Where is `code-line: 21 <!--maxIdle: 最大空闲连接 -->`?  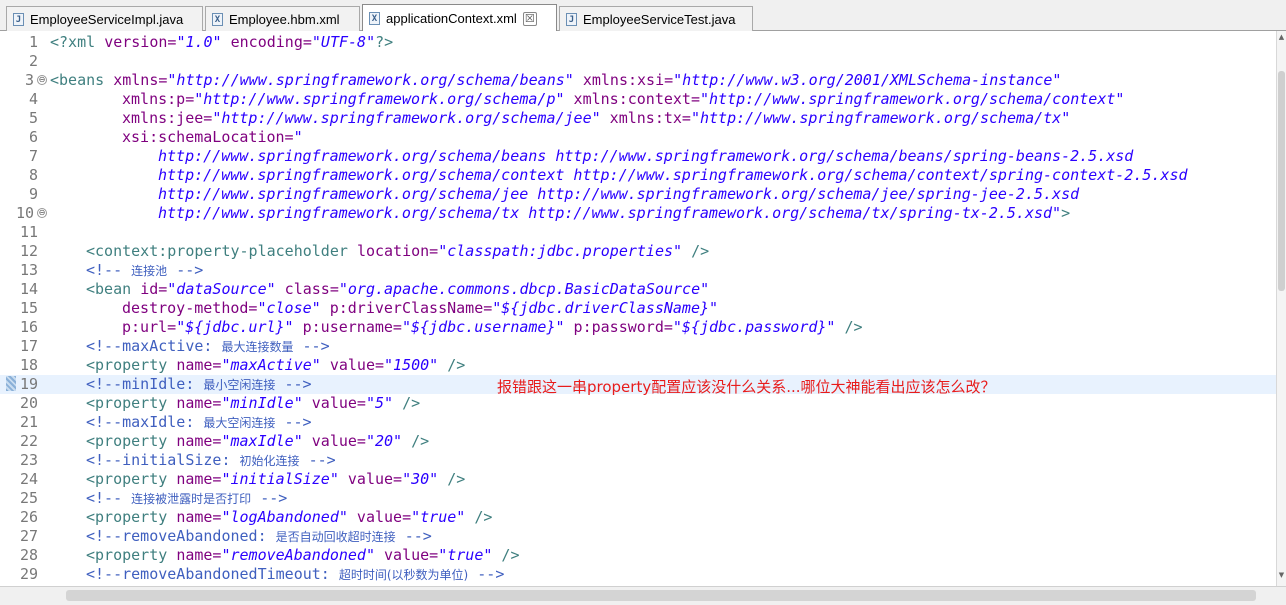
code-line: 21 <!--maxIdle: 最大空闲连接 --> is located at coordinates (638, 422).